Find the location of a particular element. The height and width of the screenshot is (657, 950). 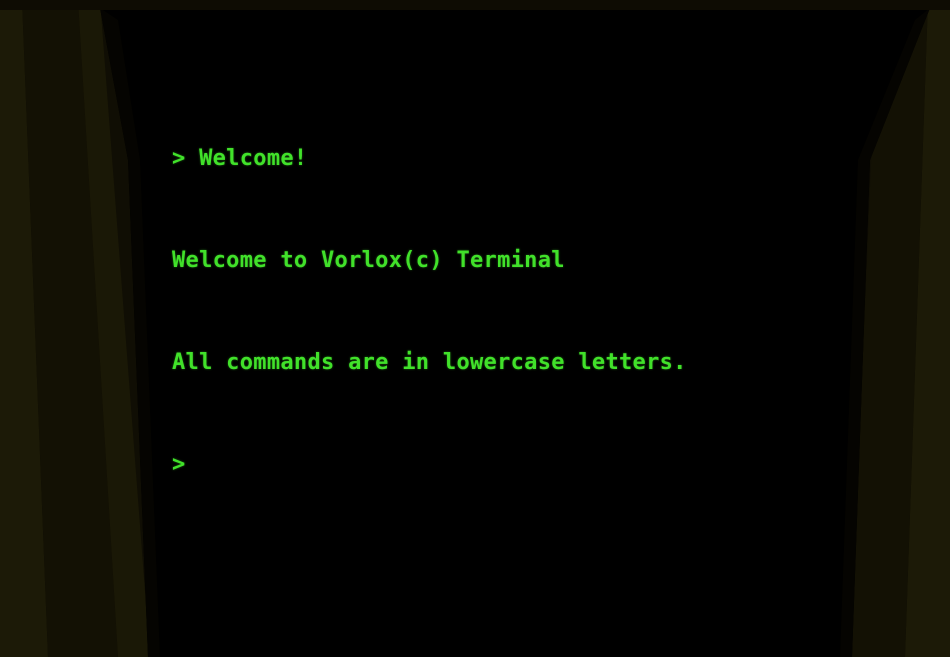

terminal-line: Welcome to Vorlox(c) Terminal is located at coordinates (368, 260).